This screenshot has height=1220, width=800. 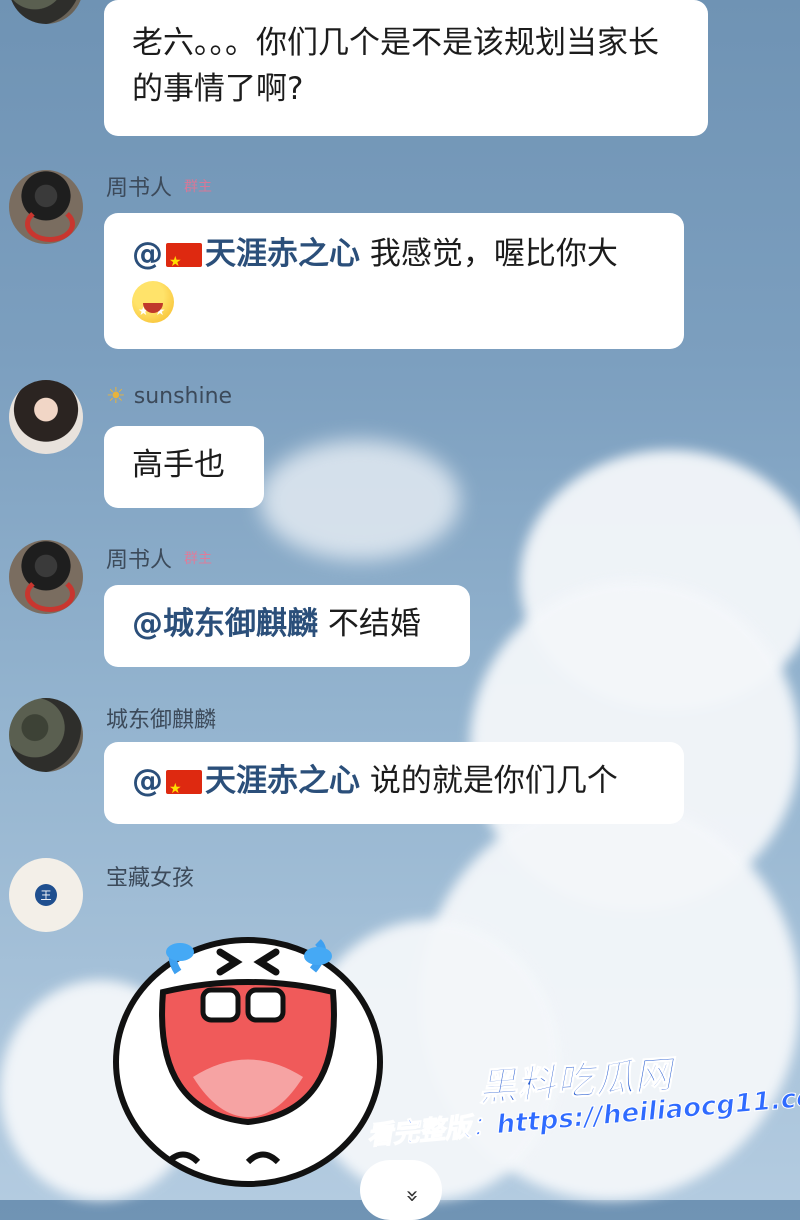 What do you see at coordinates (374, 624) in the screenshot?
I see `message-text: 不结婚` at bounding box center [374, 624].